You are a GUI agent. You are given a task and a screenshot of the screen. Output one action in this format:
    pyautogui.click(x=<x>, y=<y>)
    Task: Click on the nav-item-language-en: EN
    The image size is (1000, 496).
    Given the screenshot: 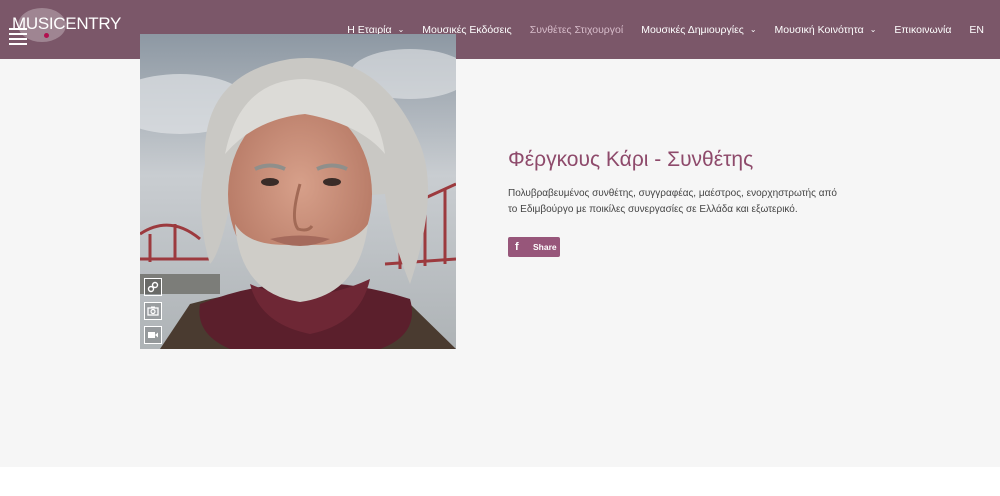 What is the action you would take?
    pyautogui.click(x=976, y=30)
    